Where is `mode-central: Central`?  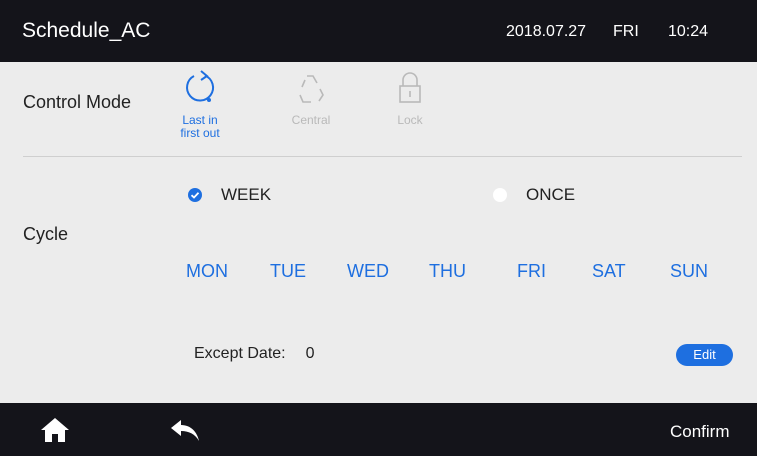
mode-central: Central is located at coordinates (311, 98).